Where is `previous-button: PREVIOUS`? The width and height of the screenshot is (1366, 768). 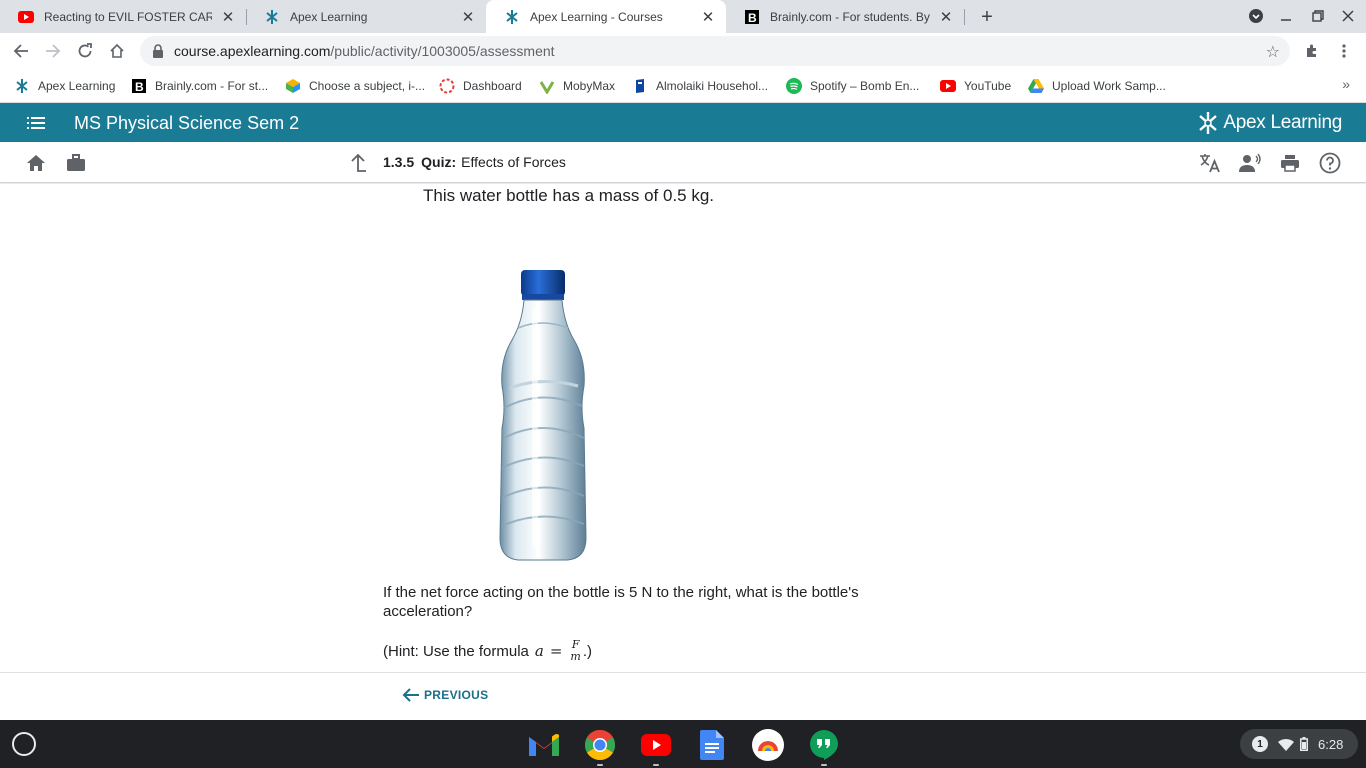
previous-button: PREVIOUS is located at coordinates (445, 695).